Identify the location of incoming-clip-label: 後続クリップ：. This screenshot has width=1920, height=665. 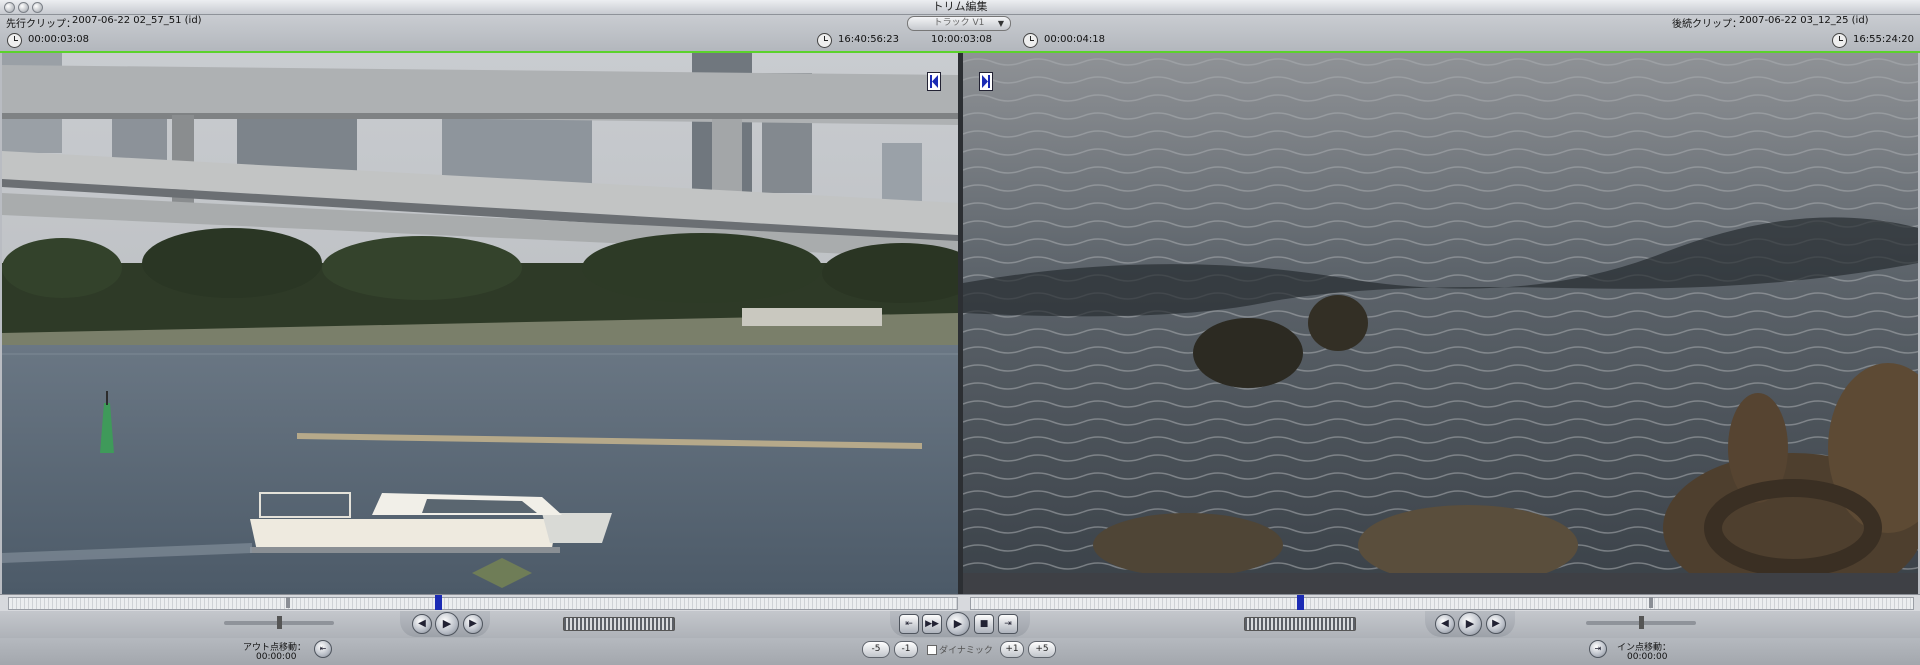
(1707, 24).